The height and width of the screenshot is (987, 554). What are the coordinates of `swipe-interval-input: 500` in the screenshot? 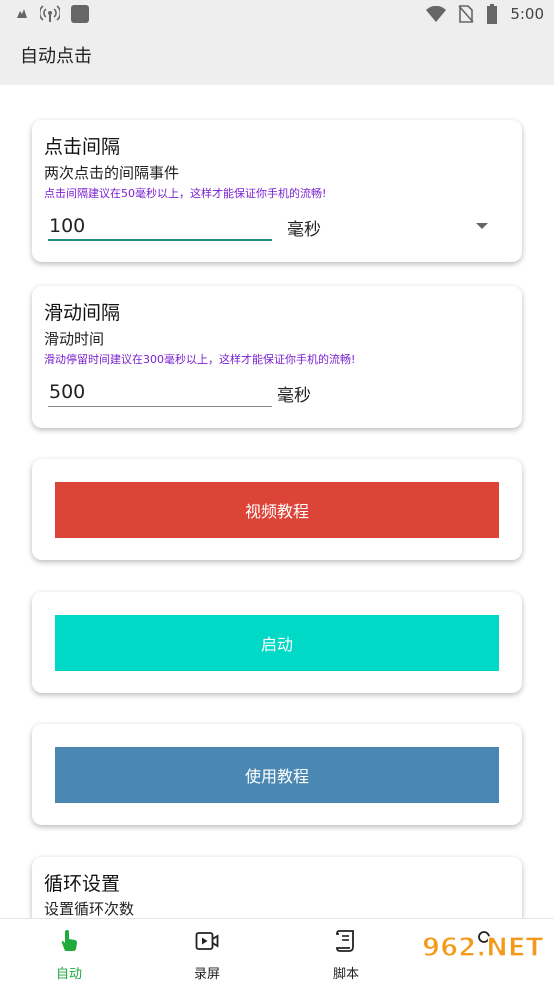 It's located at (160, 392).